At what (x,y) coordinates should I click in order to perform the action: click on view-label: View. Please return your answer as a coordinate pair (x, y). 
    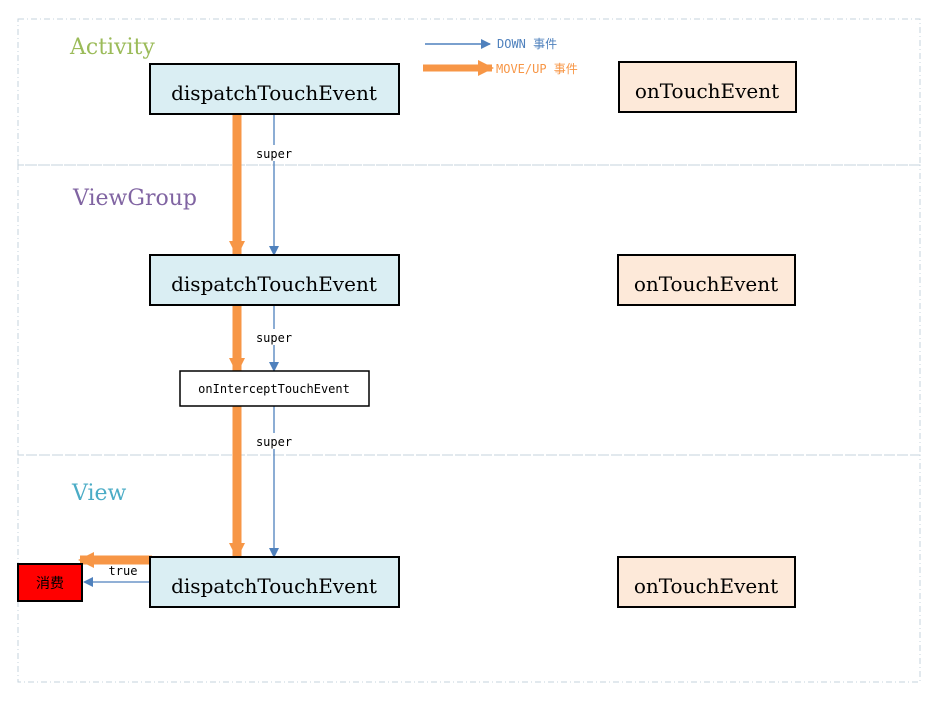
    Looking at the image, I should click on (99, 493).